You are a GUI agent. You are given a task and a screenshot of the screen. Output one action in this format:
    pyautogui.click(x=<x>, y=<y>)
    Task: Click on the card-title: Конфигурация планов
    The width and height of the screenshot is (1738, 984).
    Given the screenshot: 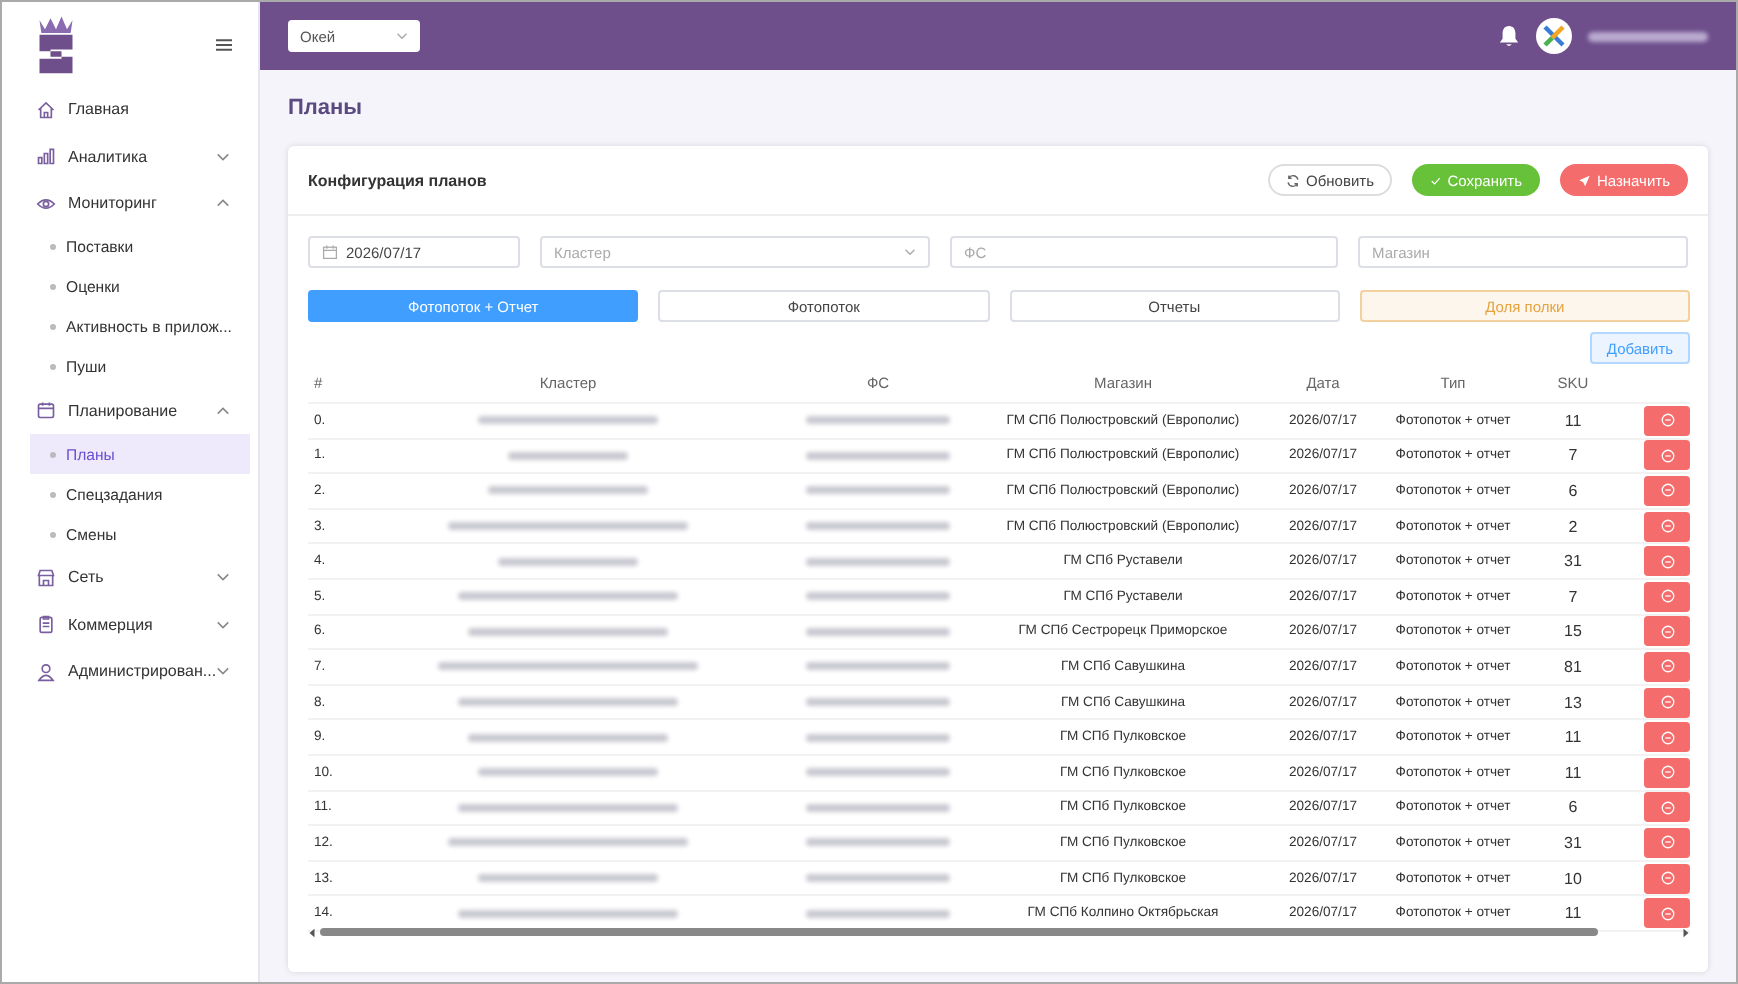 What is the action you would take?
    pyautogui.click(x=397, y=180)
    